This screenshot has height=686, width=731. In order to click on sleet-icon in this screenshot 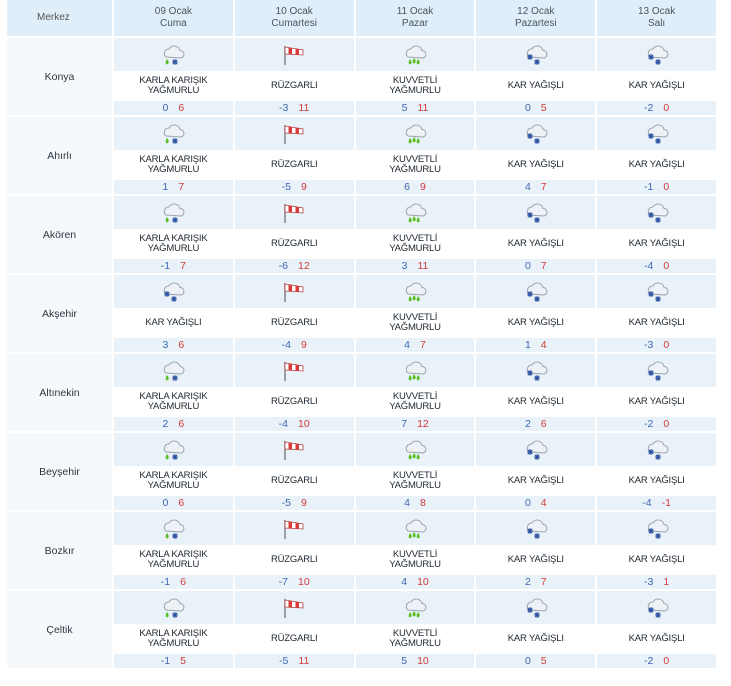, I will do `click(173, 55)`.